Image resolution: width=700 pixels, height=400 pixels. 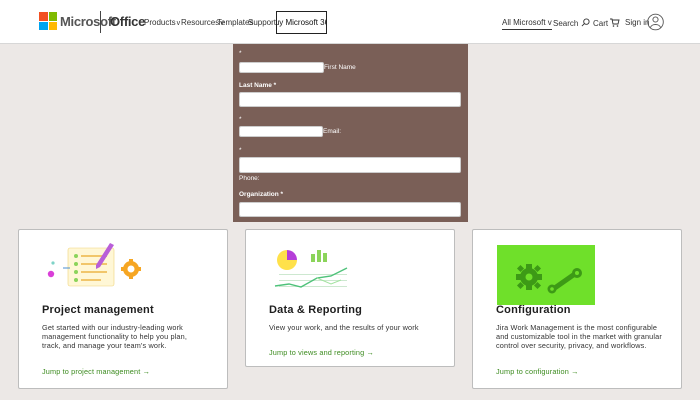 I want to click on card-title: Project management, so click(x=98, y=310).